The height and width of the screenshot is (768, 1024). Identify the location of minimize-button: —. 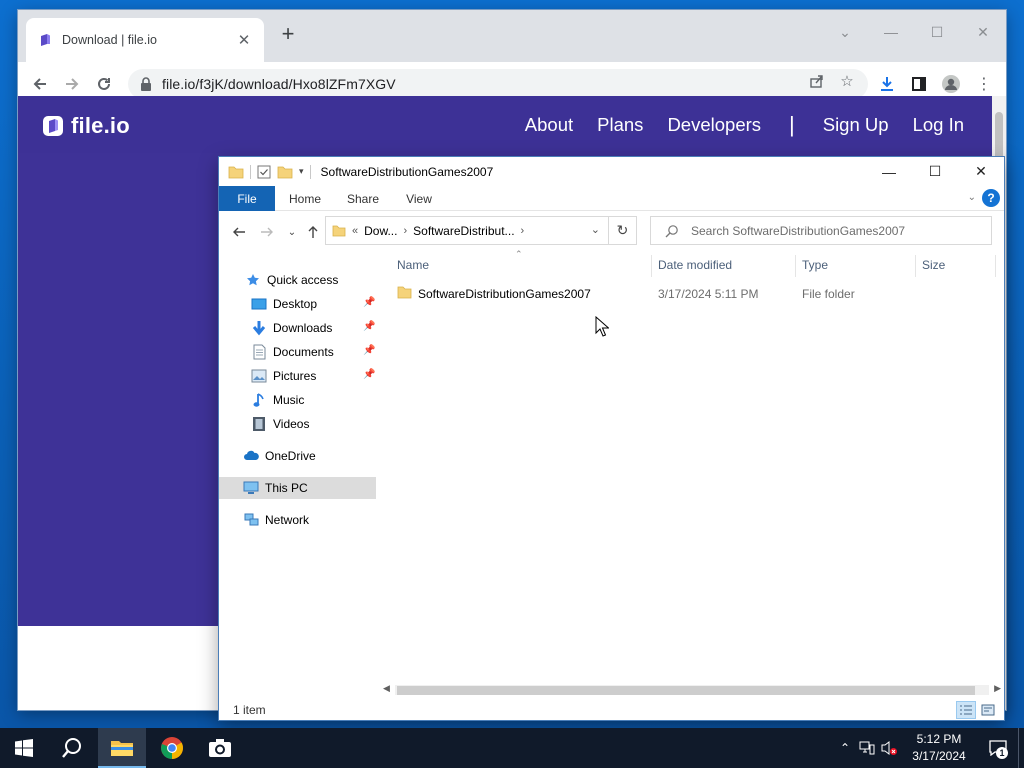
(891, 32).